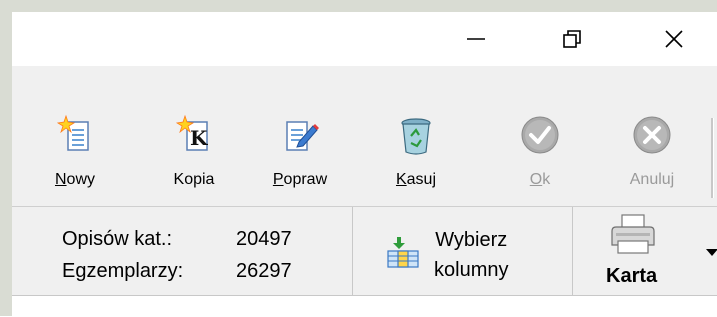 Image resolution: width=717 pixels, height=317 pixels. I want to click on menu-bar, so click(364, 87).